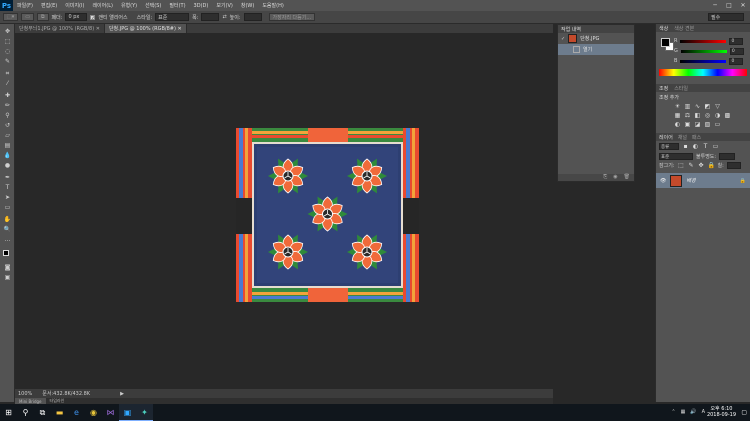 The width and height of the screenshot is (750, 421). What do you see at coordinates (27, 17) in the screenshot?
I see `new-selection-icon: ▭` at bounding box center [27, 17].